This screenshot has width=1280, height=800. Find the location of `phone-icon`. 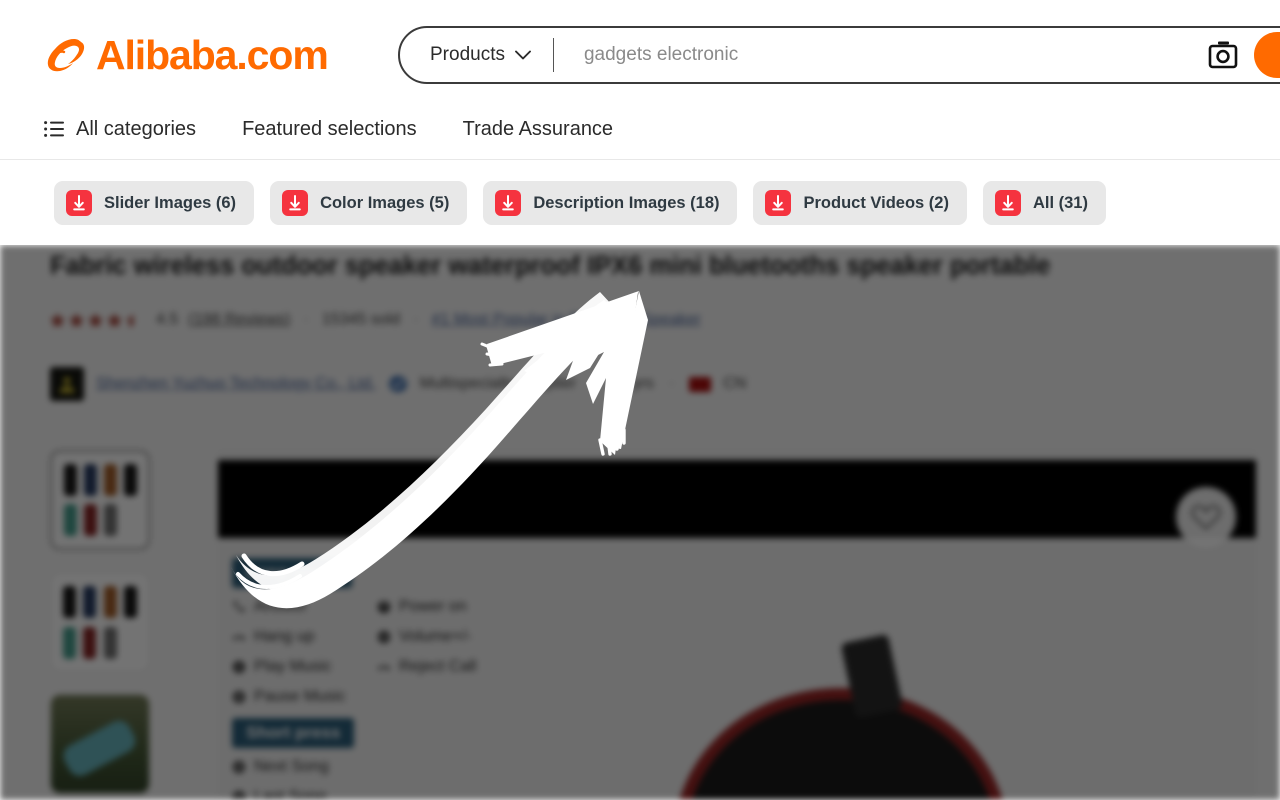

phone-icon is located at coordinates (239, 606).